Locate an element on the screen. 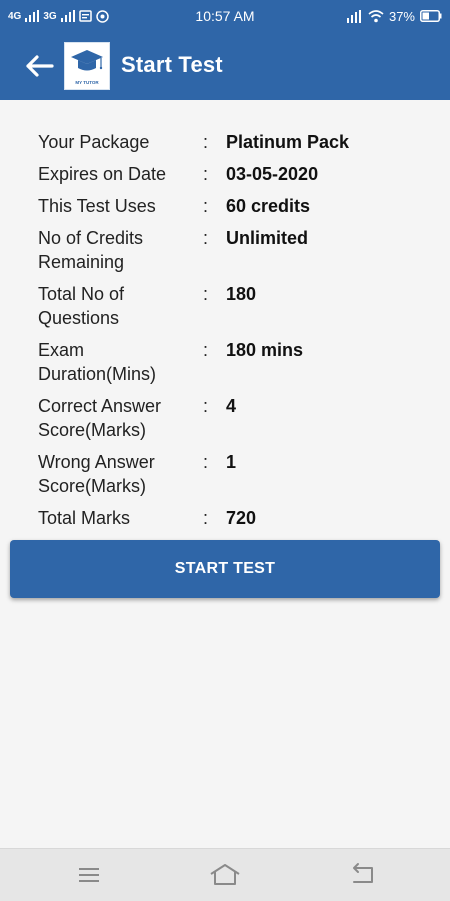  app-logo: MY TUTOR is located at coordinates (87, 66).